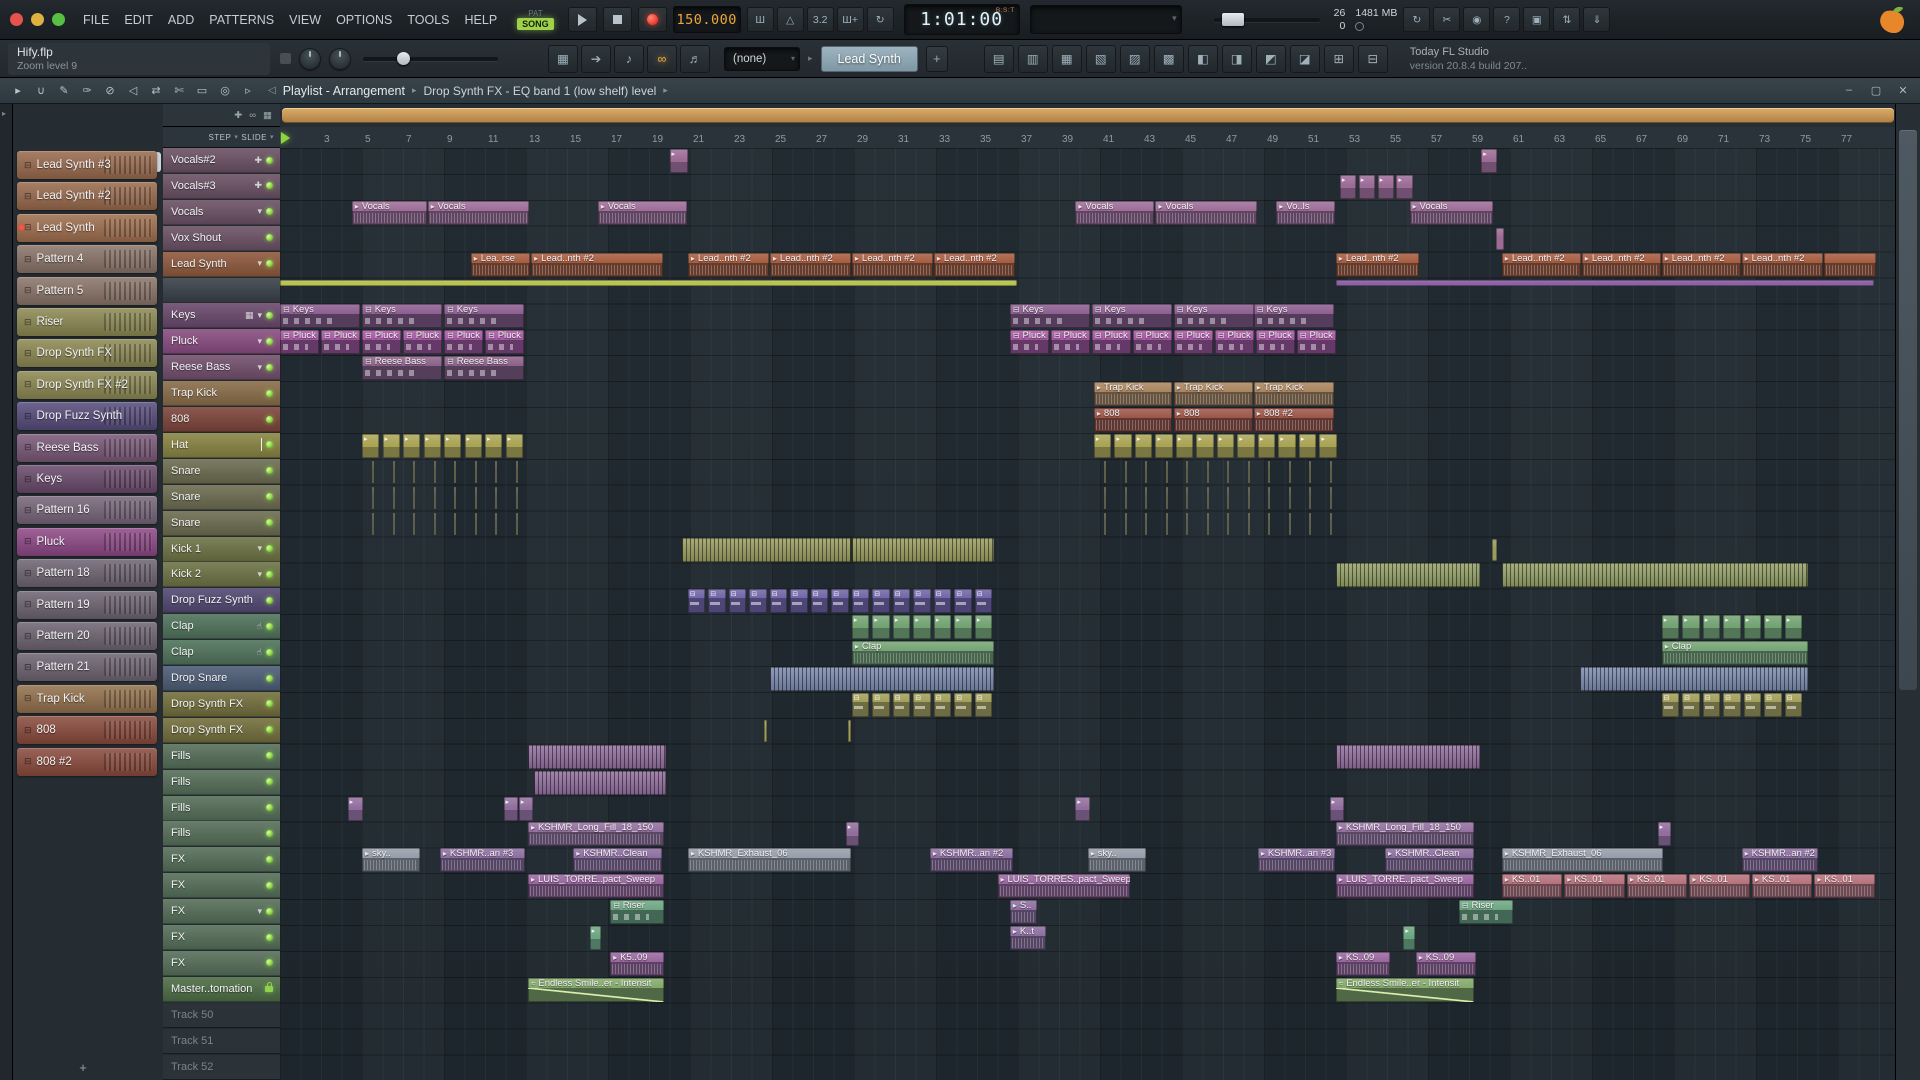 The width and height of the screenshot is (1920, 1080). Describe the element at coordinates (248, 91) in the screenshot. I see `playback-icon: ▹` at that location.